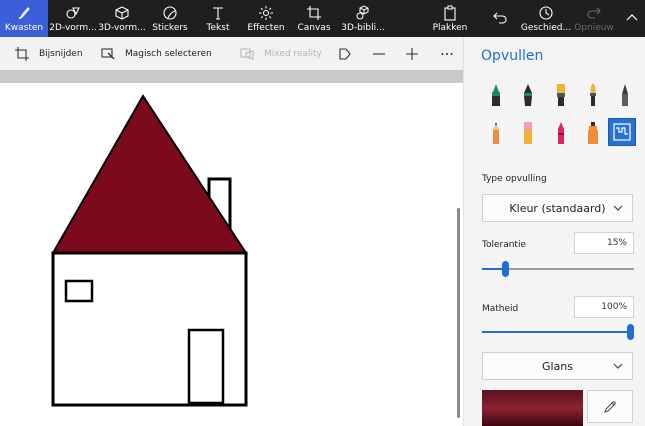 The height and width of the screenshot is (426, 645). What do you see at coordinates (22, 53) in the screenshot?
I see `crop-icon` at bounding box center [22, 53].